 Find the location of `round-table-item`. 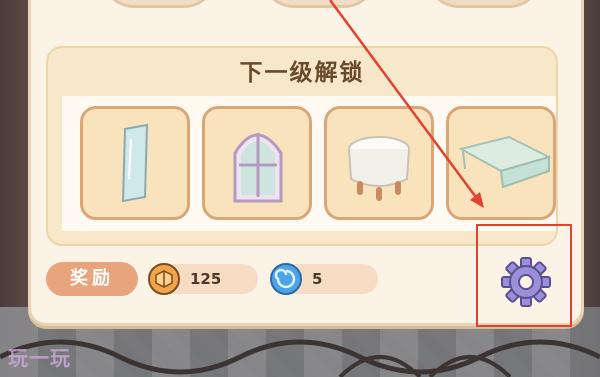

round-table-item is located at coordinates (379, 163).